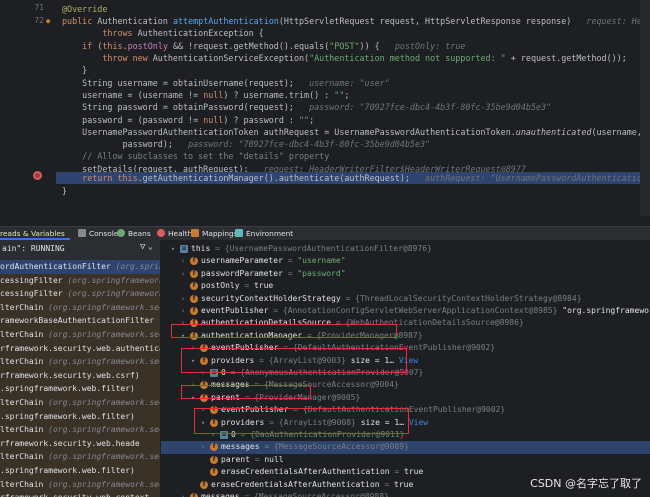  I want to click on code-token: ;, so click(347, 95).